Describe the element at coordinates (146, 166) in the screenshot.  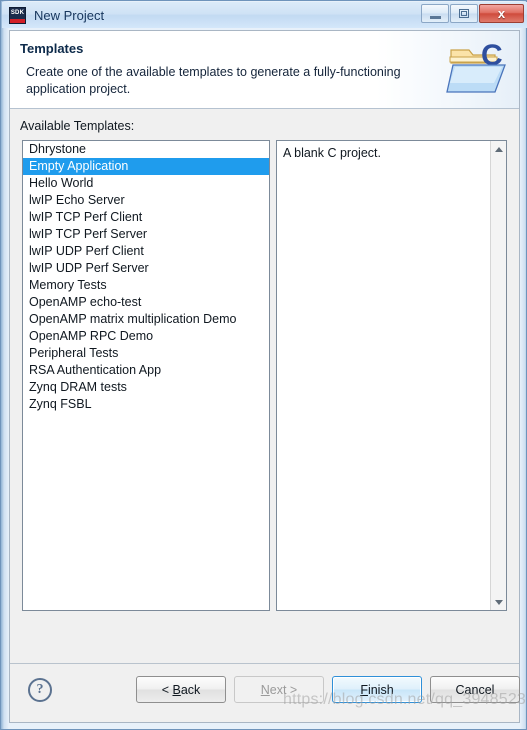
I see `list-item: Empty Application` at that location.